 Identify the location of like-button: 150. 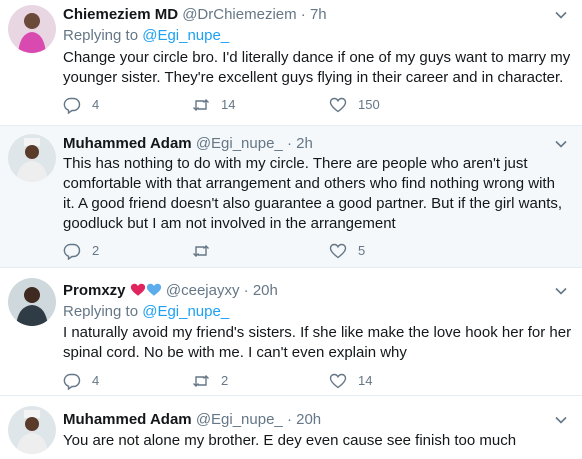
(354, 105).